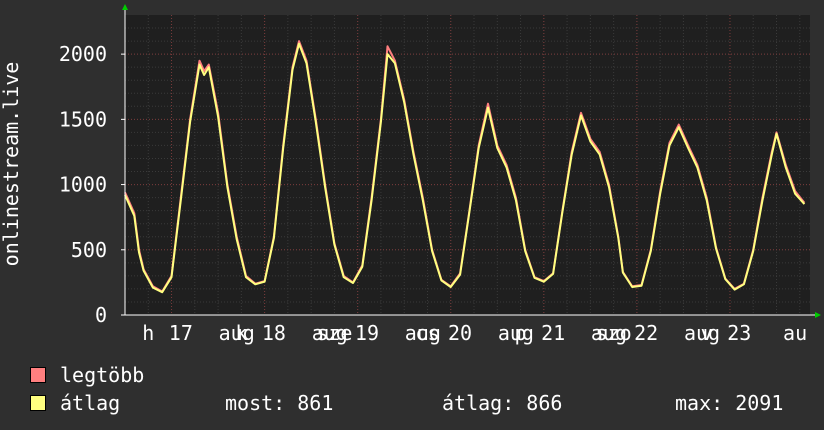 Image resolution: width=824 pixels, height=430 pixels. Describe the element at coordinates (38, 403) in the screenshot. I see `legend-swatch-avg` at that location.